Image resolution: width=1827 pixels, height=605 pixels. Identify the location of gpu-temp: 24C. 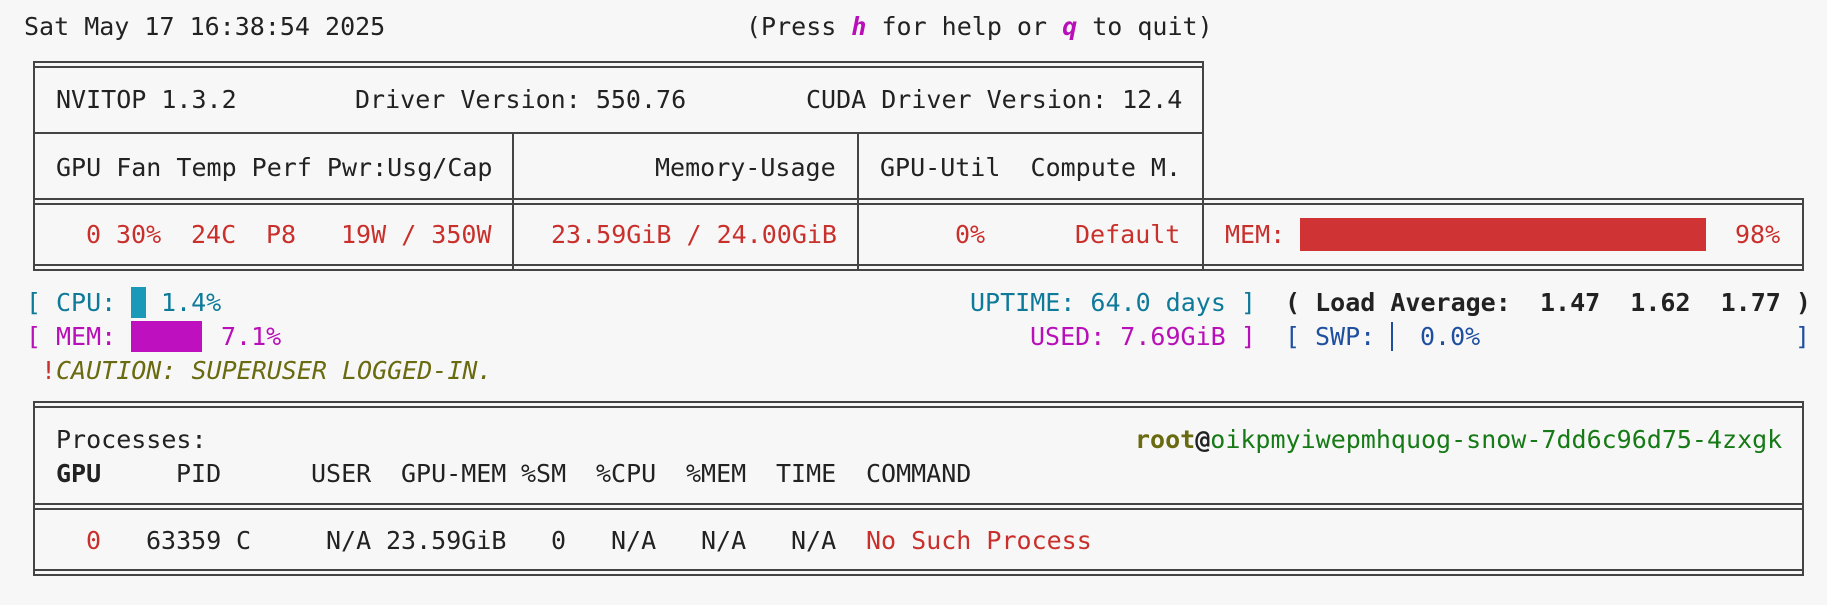
(214, 234).